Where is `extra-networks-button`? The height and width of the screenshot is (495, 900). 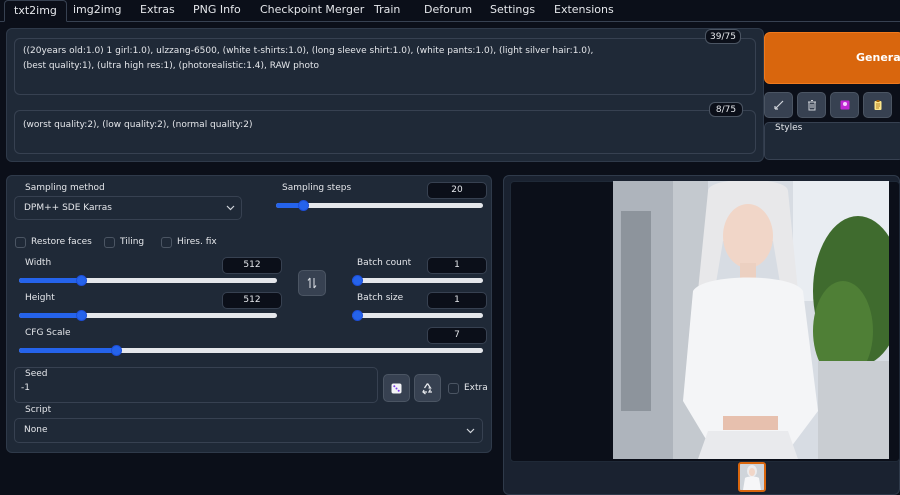 extra-networks-button is located at coordinates (844, 105).